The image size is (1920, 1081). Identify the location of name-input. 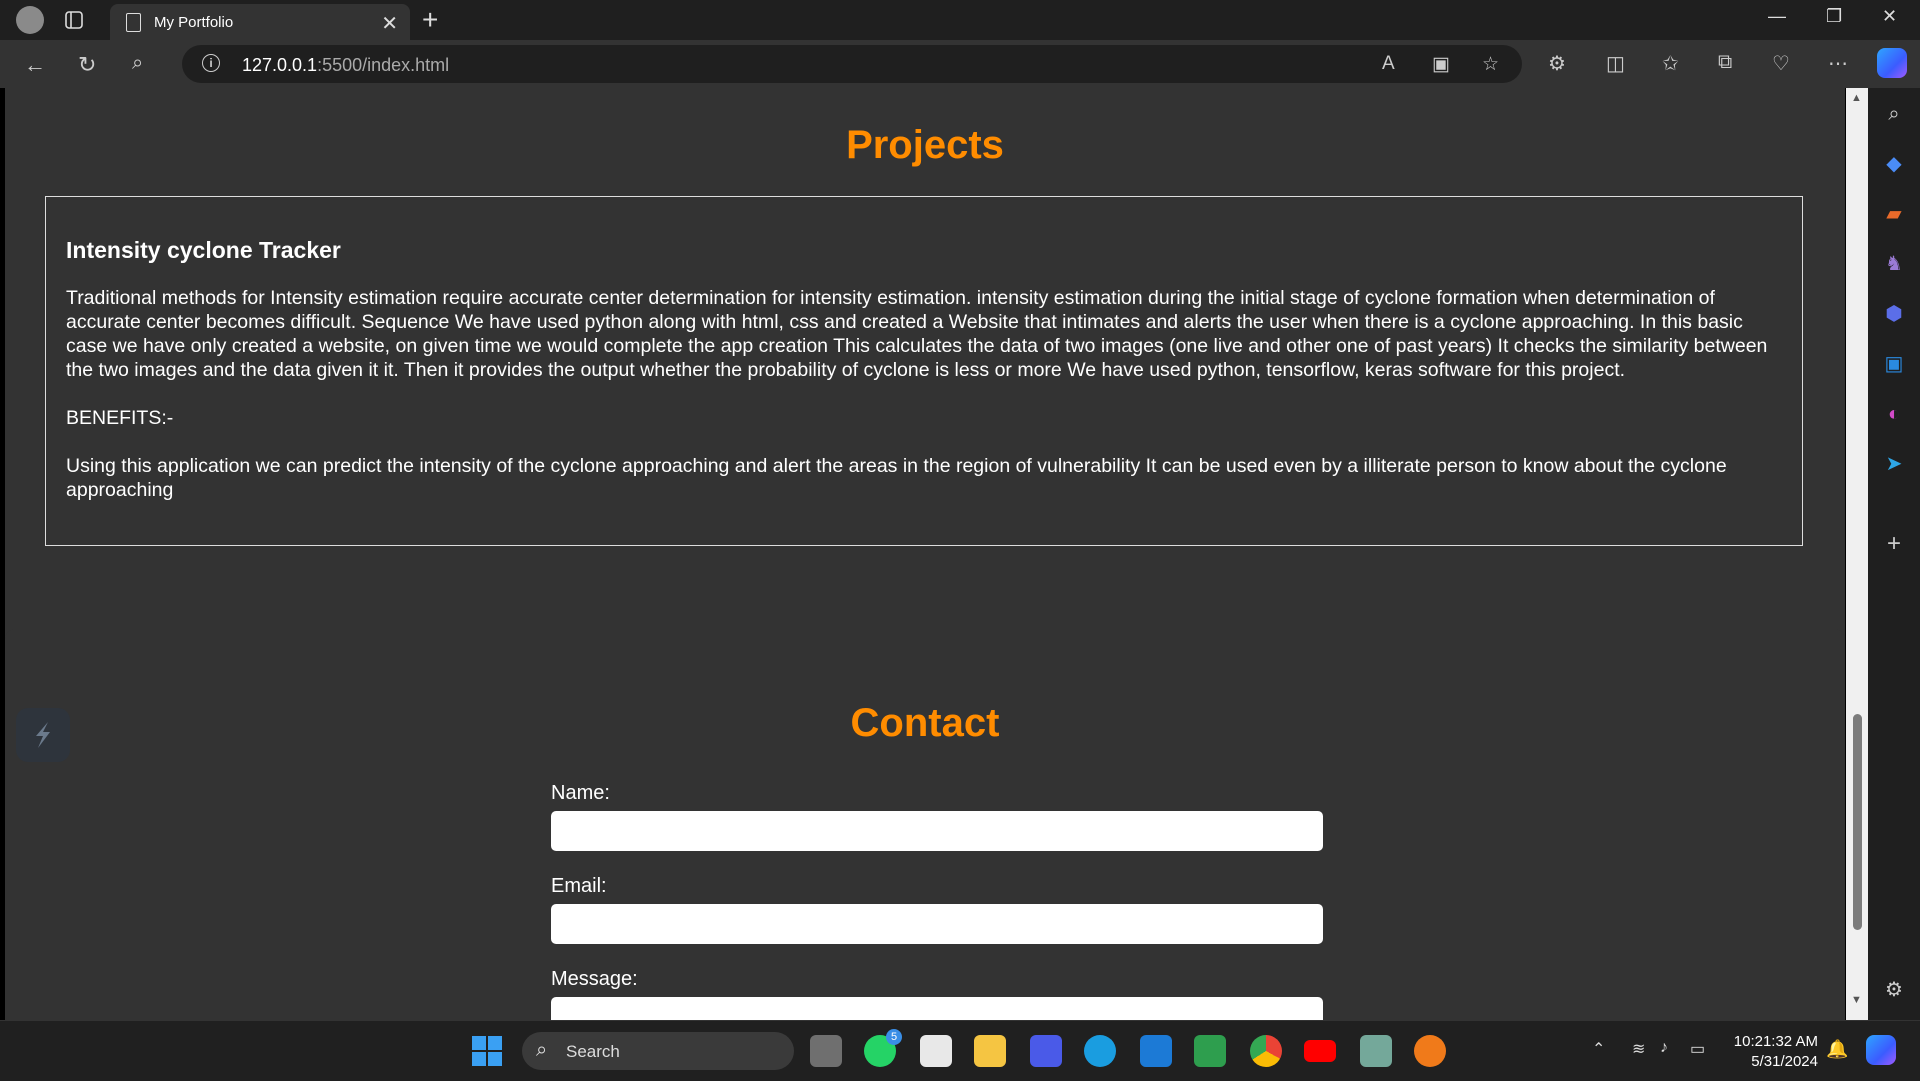
(937, 831).